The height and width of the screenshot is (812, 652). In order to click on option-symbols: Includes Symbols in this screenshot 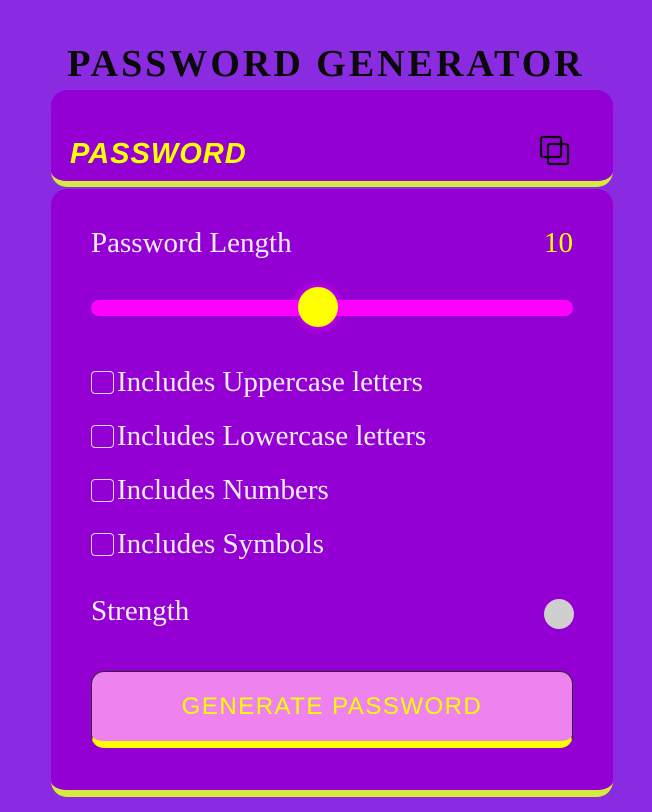, I will do `click(208, 543)`.